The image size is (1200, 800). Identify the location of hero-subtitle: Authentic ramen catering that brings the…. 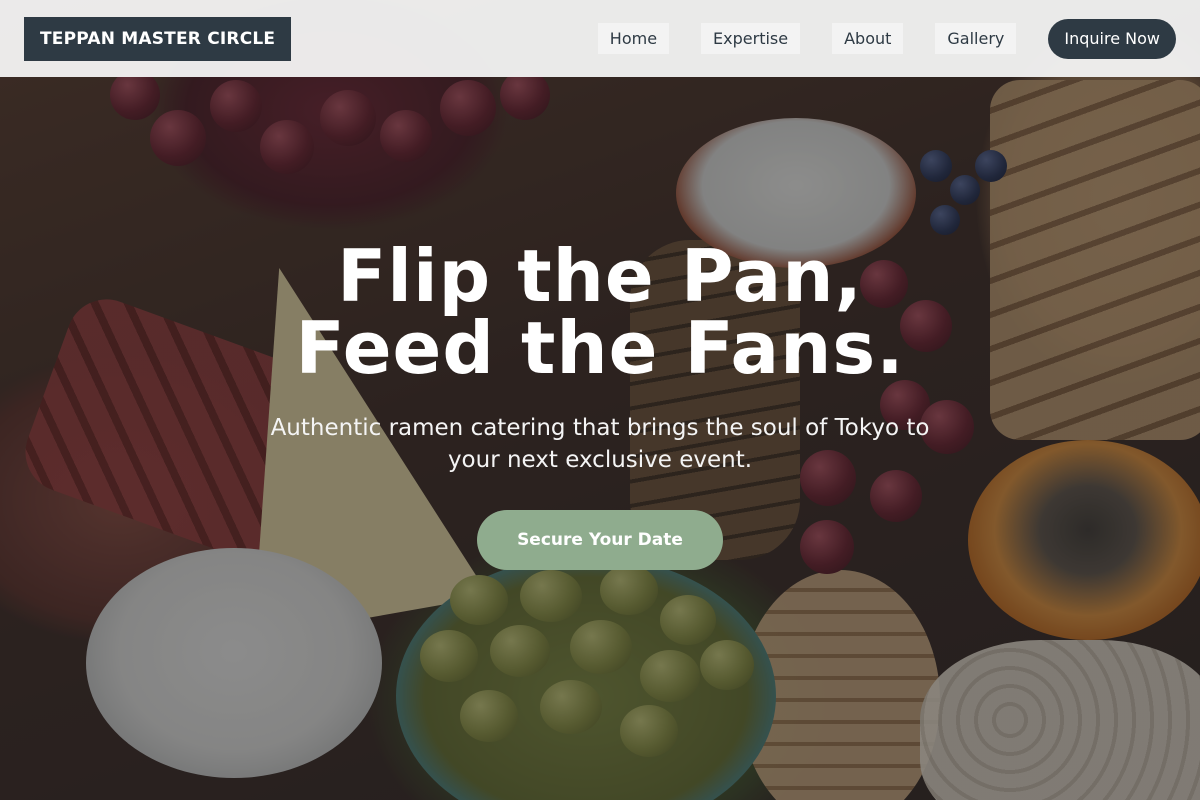
(600, 444).